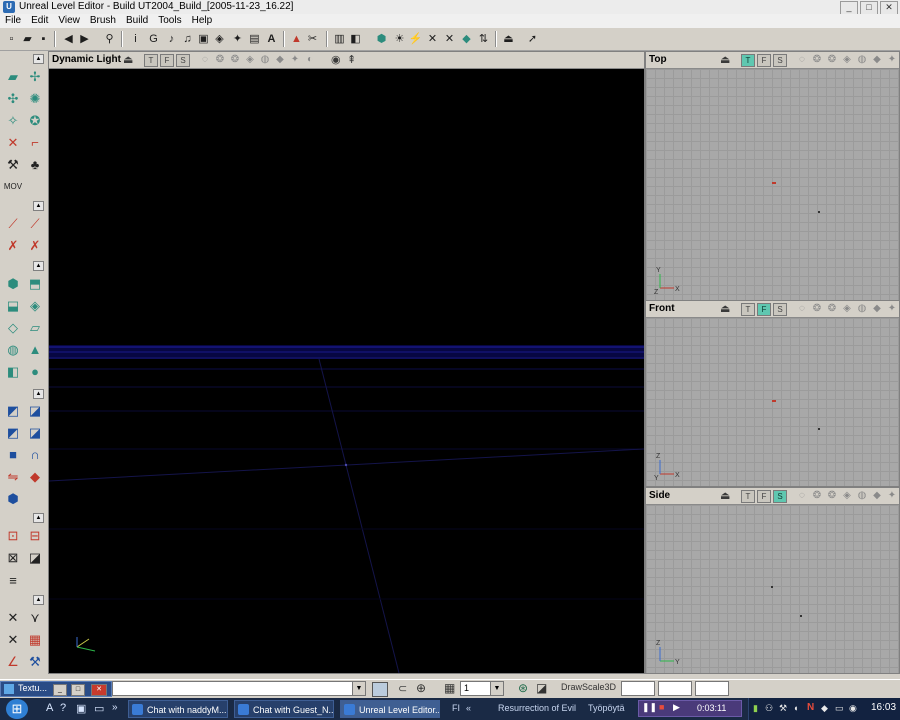 This screenshot has width=900, height=720. What do you see at coordinates (676, 707) in the screenshot?
I see `play-icon: ▶` at bounding box center [676, 707].